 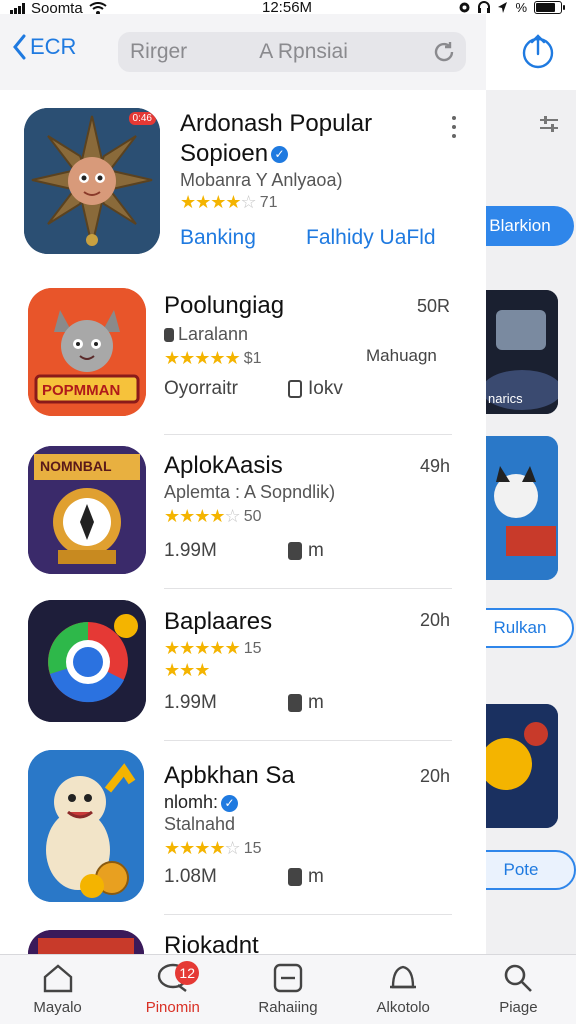 I want to click on featured-app-name: Ardonash Popular, so click(x=276, y=124).